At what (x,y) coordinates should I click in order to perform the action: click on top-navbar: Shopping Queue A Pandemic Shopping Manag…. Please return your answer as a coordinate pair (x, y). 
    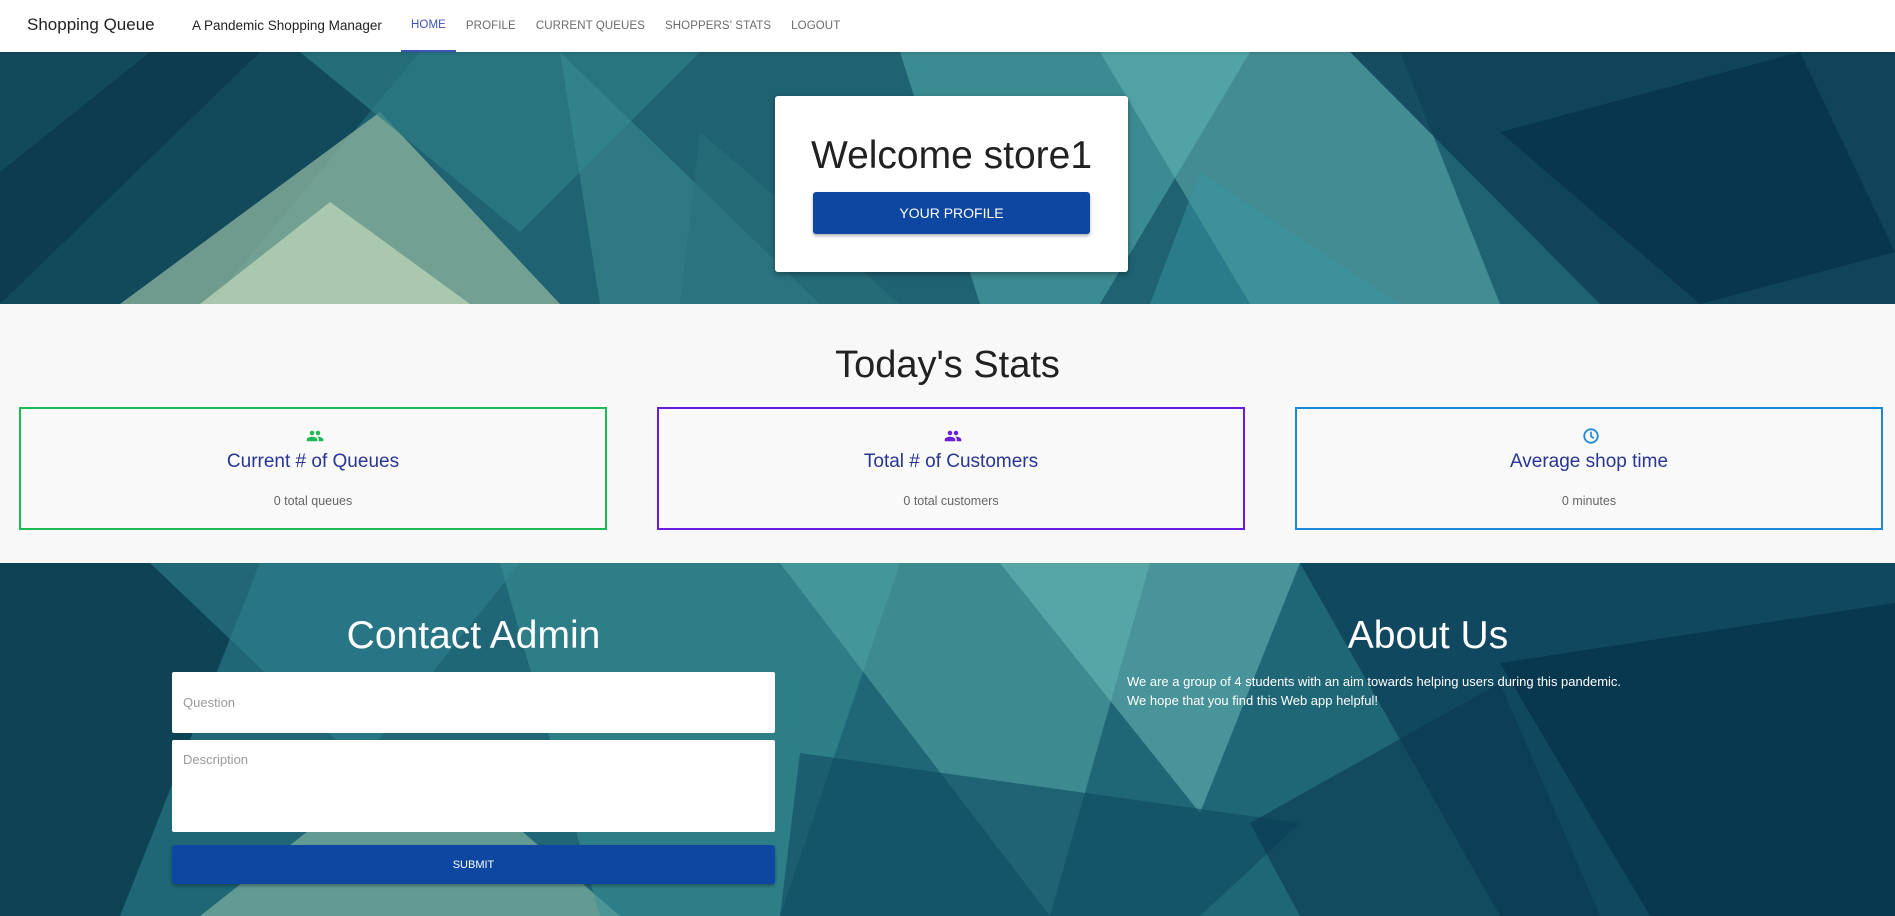
    Looking at the image, I should click on (947, 26).